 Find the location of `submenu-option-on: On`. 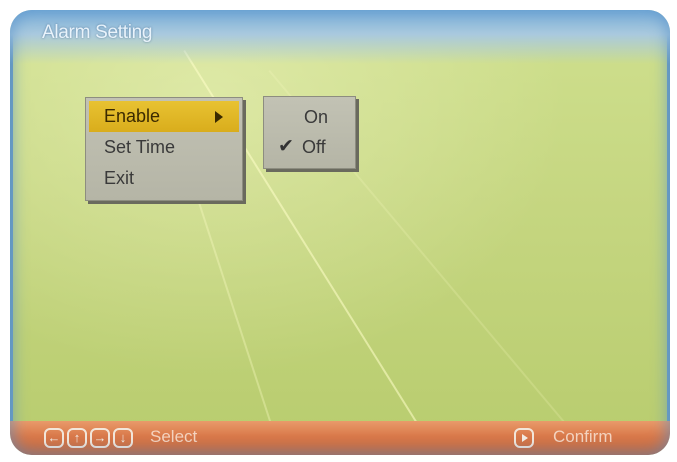

submenu-option-on: On is located at coordinates (309, 117).